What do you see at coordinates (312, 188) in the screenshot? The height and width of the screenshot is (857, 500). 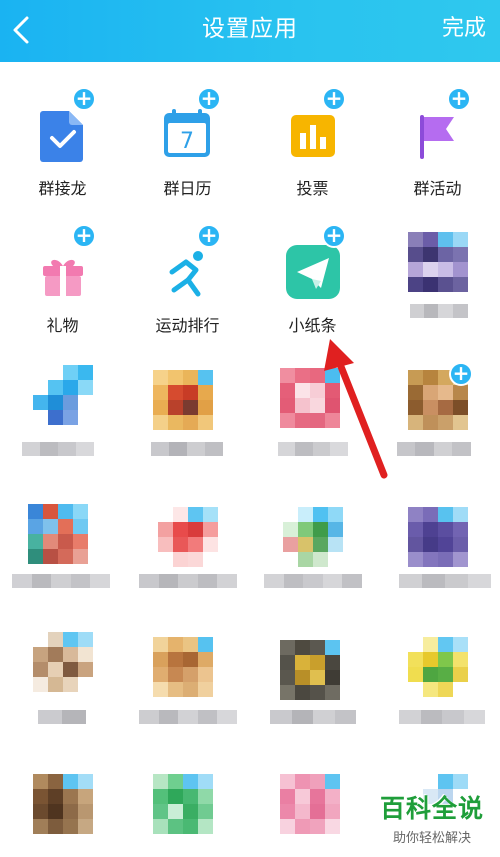 I see `app-label: 投票` at bounding box center [312, 188].